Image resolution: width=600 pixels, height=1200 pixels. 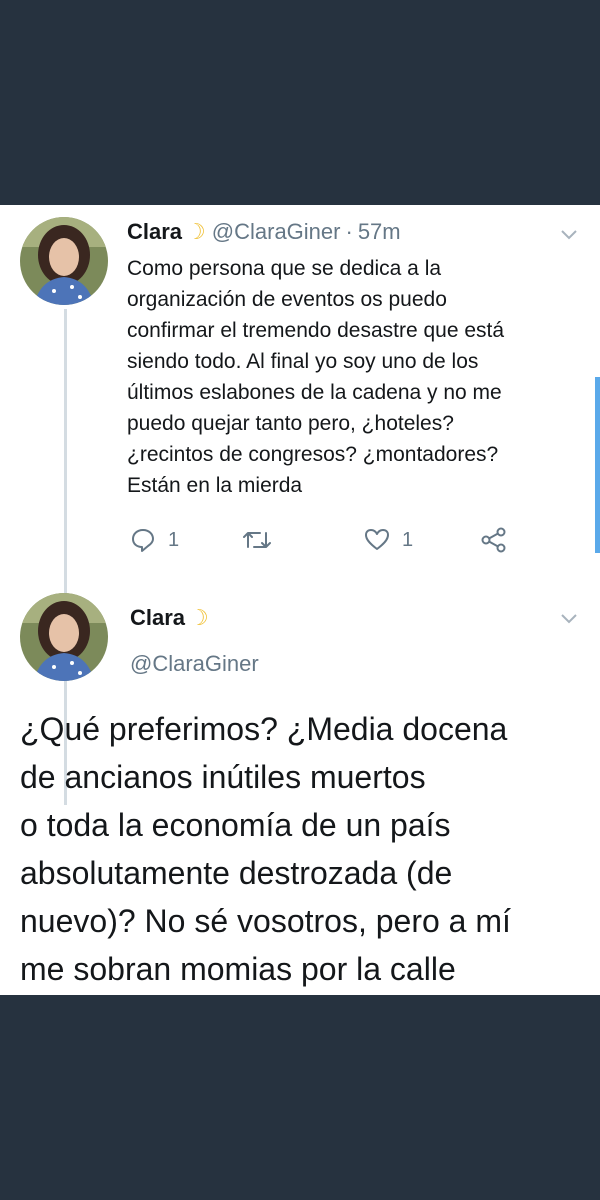 I want to click on retweet-button, so click(x=257, y=540).